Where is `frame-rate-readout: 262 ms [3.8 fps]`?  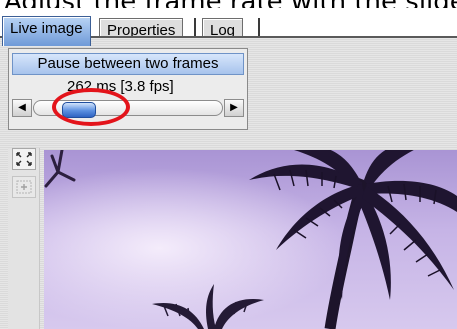 frame-rate-readout: 262 ms [3.8 fps] is located at coordinates (120, 86).